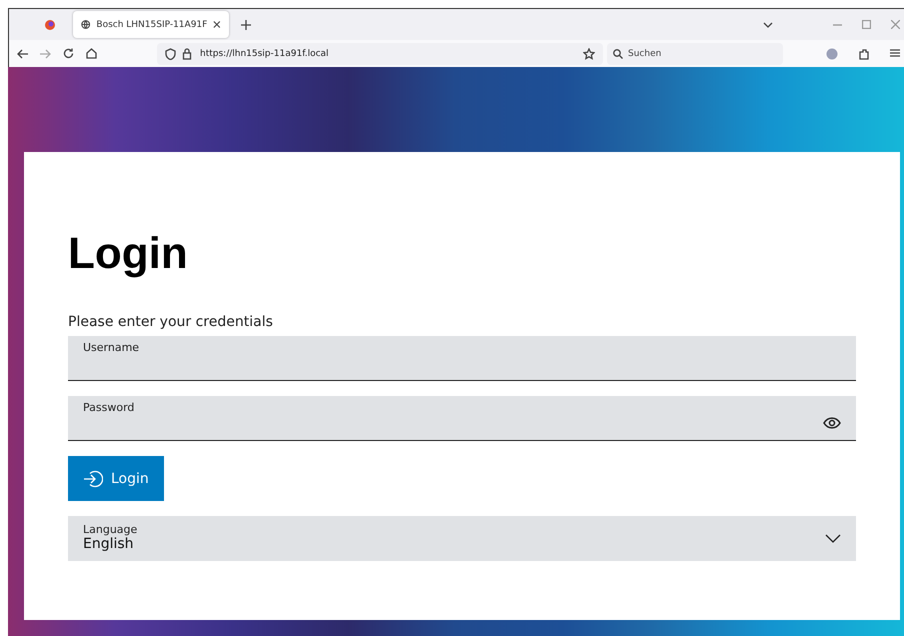 This screenshot has width=904, height=636. I want to click on menu-icon, so click(895, 53).